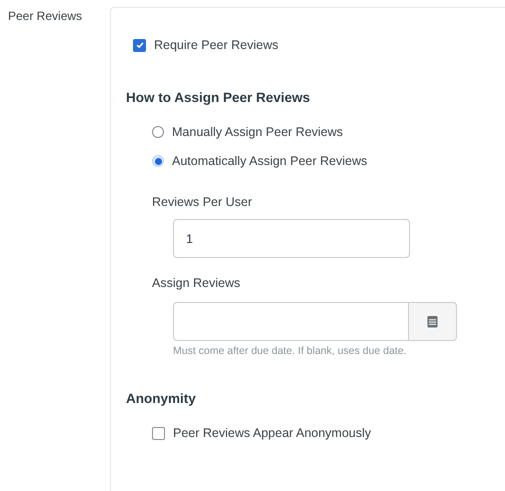 The image size is (505, 491). Describe the element at coordinates (161, 398) in the screenshot. I see `section-heading: Anonymity` at that location.